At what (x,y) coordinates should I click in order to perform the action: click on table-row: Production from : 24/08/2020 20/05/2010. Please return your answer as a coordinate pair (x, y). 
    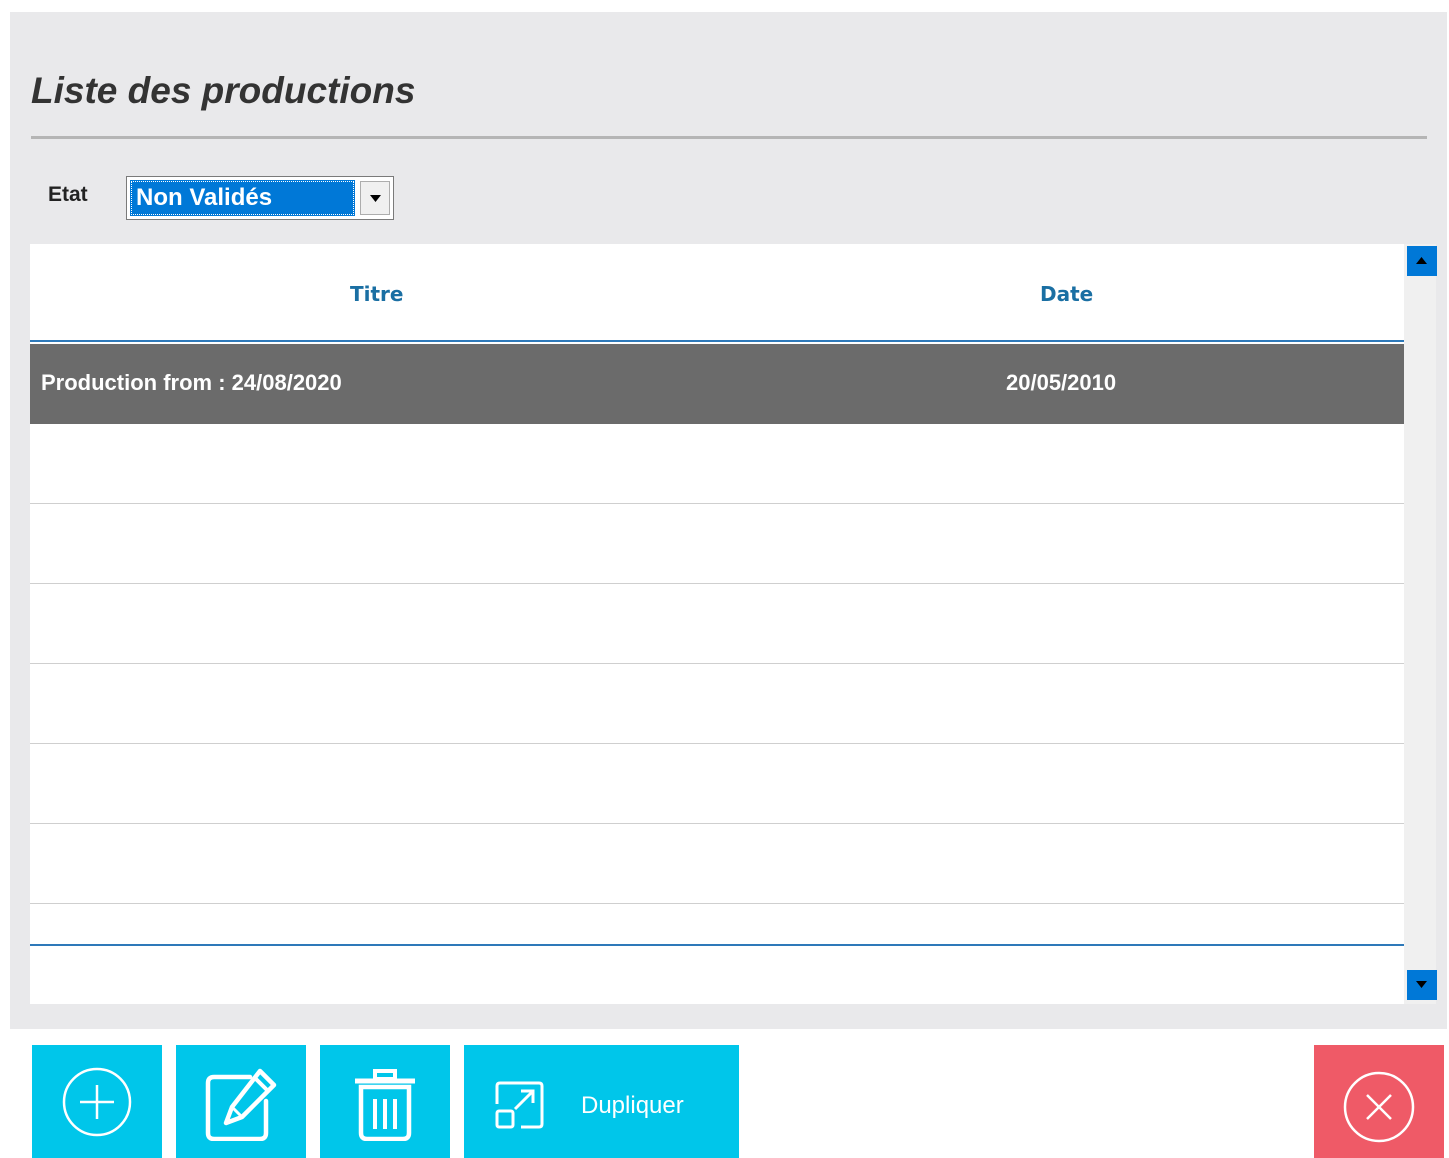
    Looking at the image, I should click on (717, 384).